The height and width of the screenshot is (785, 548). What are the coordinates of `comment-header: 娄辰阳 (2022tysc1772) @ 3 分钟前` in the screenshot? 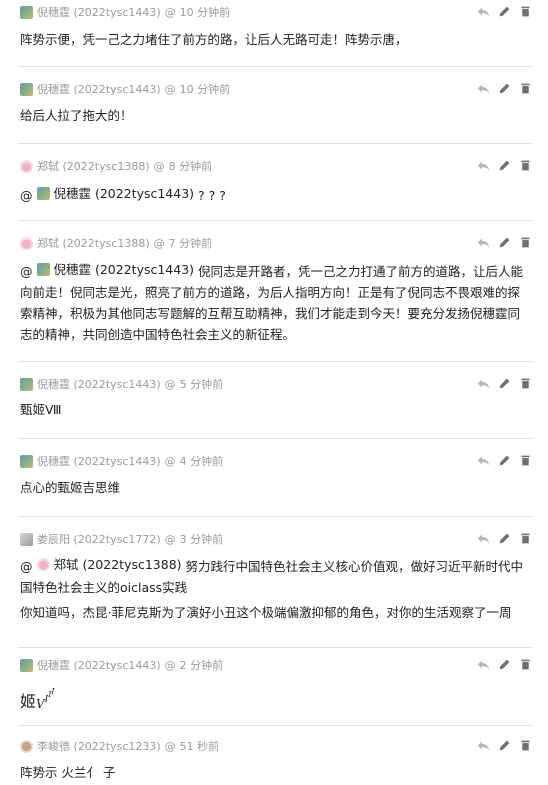 It's located at (121, 539).